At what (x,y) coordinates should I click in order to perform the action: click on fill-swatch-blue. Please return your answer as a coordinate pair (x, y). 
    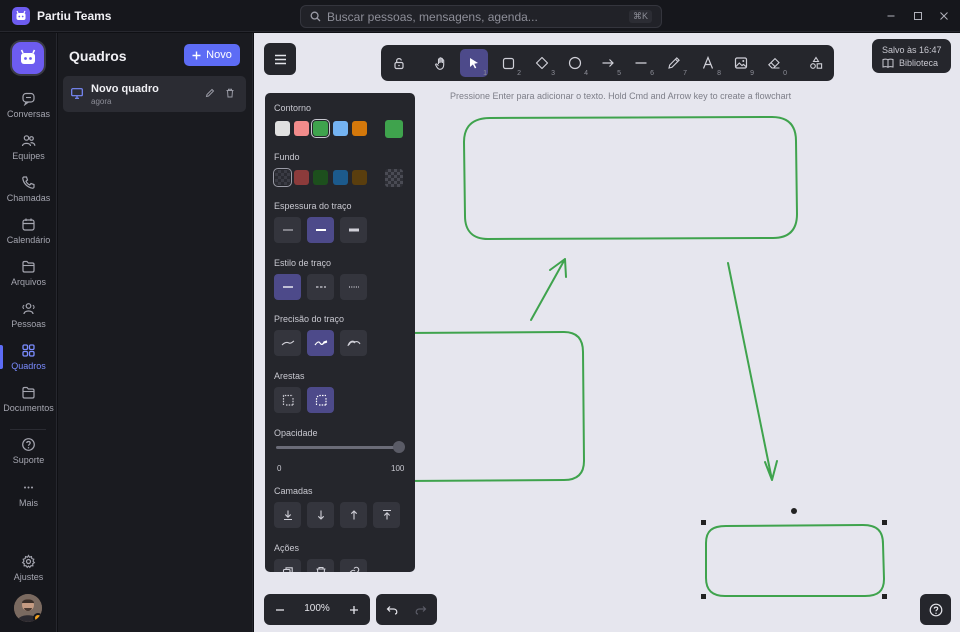
    Looking at the image, I should click on (340, 177).